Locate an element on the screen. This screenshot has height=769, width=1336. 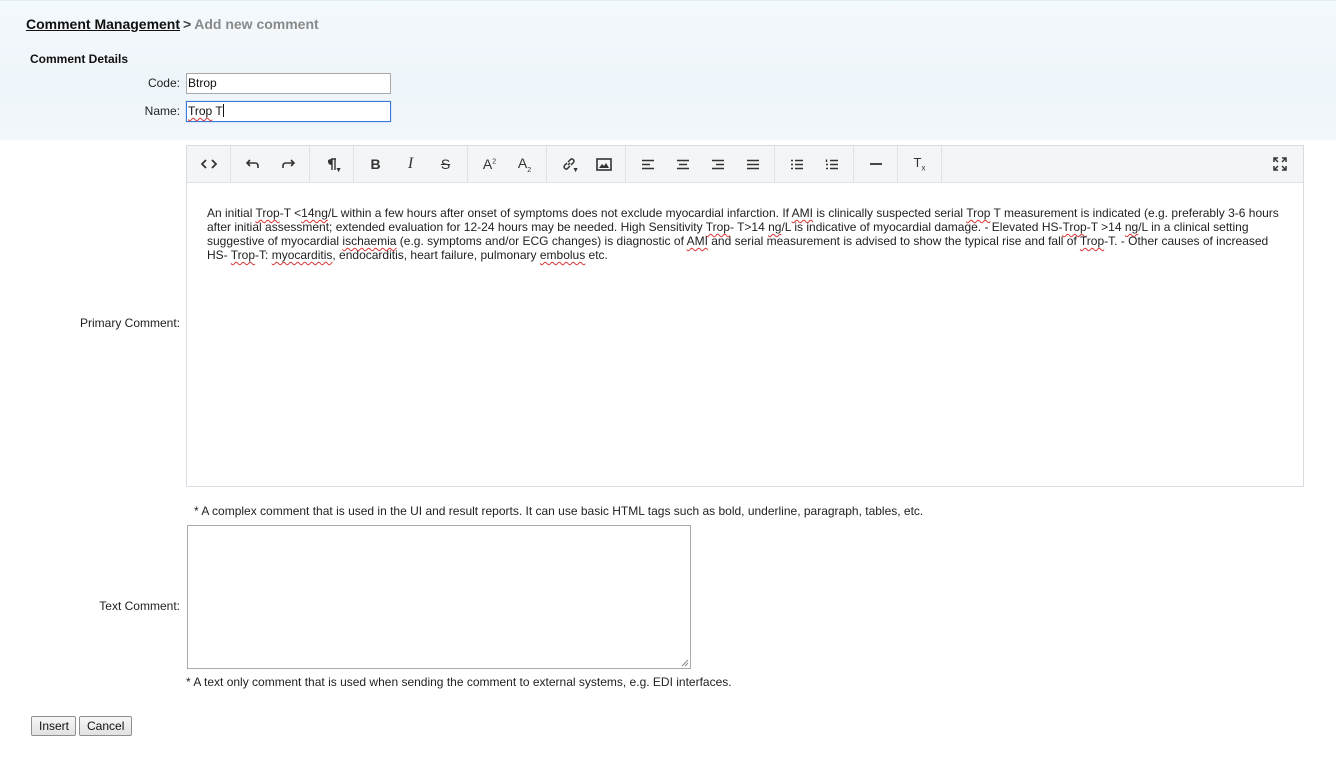
name-label: Name: is located at coordinates (162, 111).